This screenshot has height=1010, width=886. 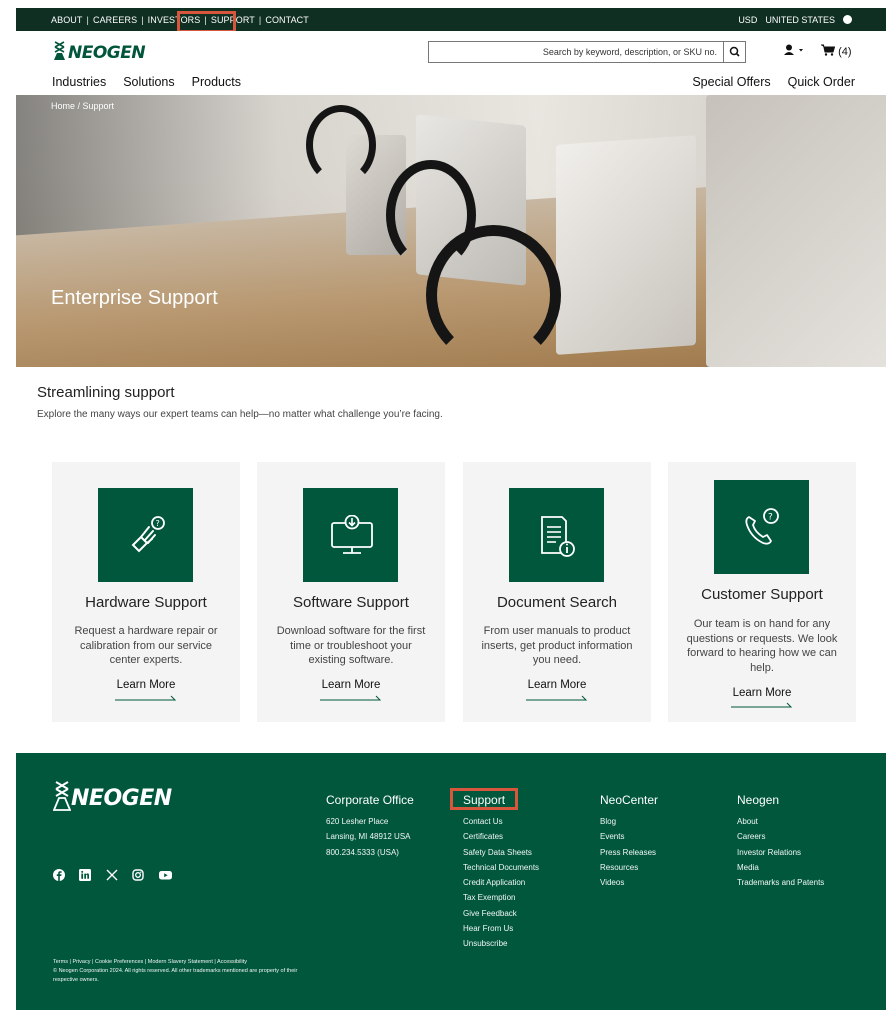 I want to click on footer-link: Unsubscribe, so click(x=501, y=943).